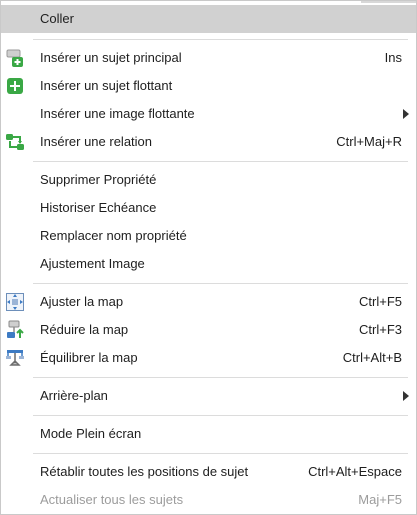 This screenshot has height=515, width=417. Describe the element at coordinates (208, 236) in the screenshot. I see `menu-item-replace-property-name: Remplacer nom propriété` at that location.